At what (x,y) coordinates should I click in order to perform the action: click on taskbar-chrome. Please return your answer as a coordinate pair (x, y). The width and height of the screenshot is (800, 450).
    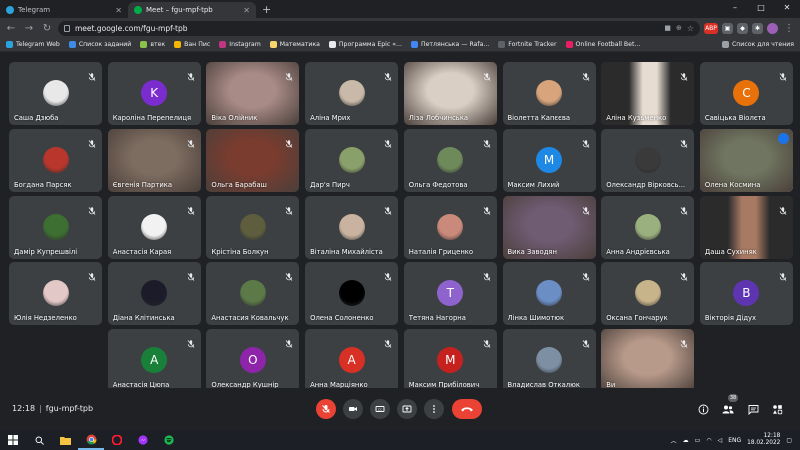
    Looking at the image, I should click on (91, 440).